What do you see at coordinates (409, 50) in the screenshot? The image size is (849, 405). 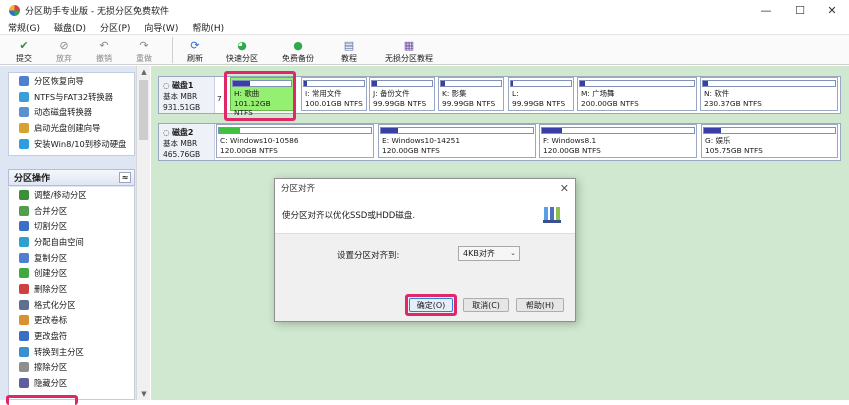 I see `lossless-tutorial-button: ▦ 无损分区教程` at bounding box center [409, 50].